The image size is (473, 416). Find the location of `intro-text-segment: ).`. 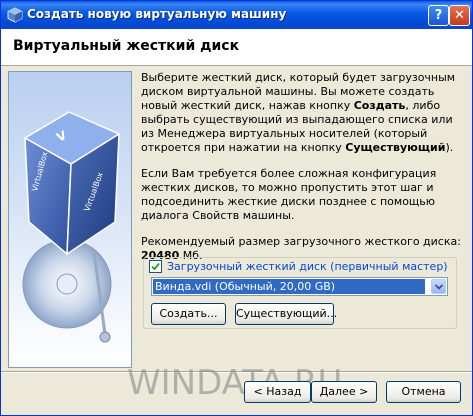

intro-text-segment: ). is located at coordinates (449, 147).